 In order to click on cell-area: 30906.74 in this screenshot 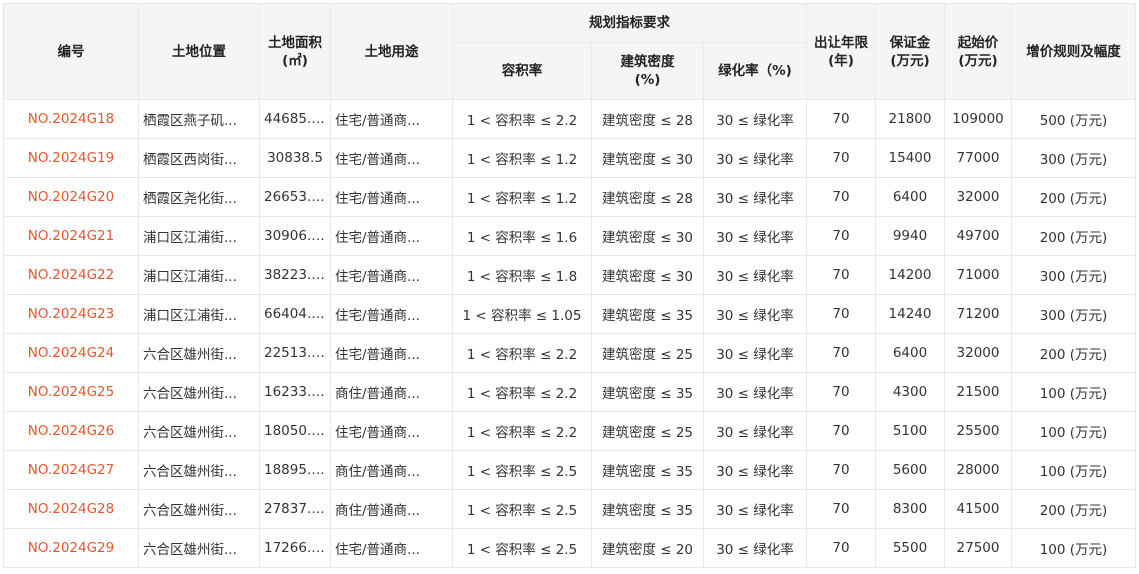, I will do `click(295, 236)`.